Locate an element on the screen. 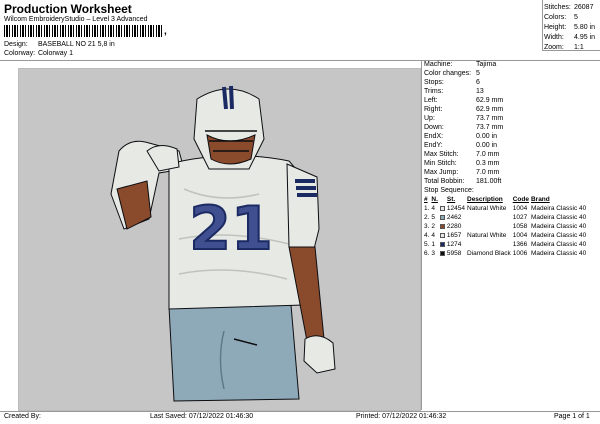  canvas-divider is located at coordinates (421, 235).